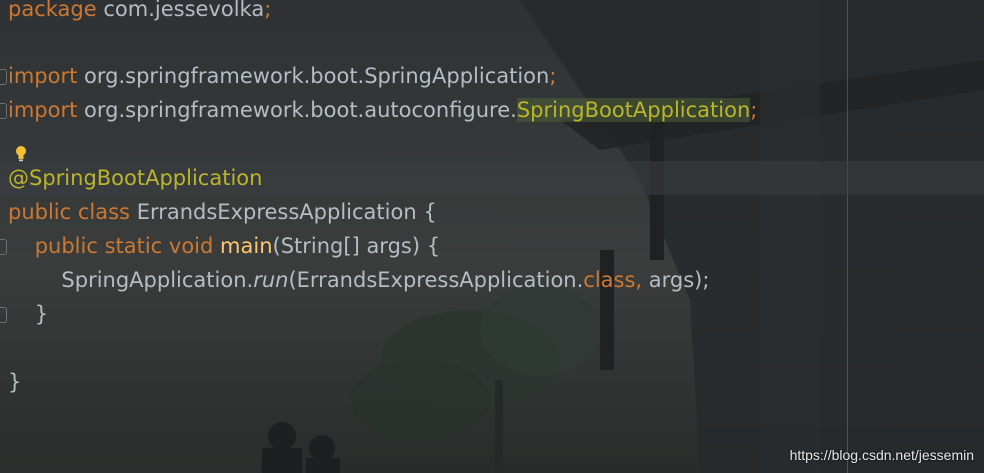 The width and height of the screenshot is (984, 473). What do you see at coordinates (124, 246) in the screenshot?
I see `method-modifiers: public static void` at bounding box center [124, 246].